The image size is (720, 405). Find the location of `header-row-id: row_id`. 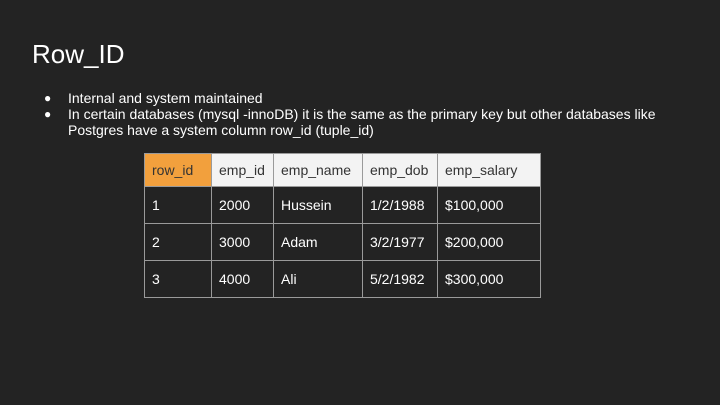

header-row-id: row_id is located at coordinates (178, 170).